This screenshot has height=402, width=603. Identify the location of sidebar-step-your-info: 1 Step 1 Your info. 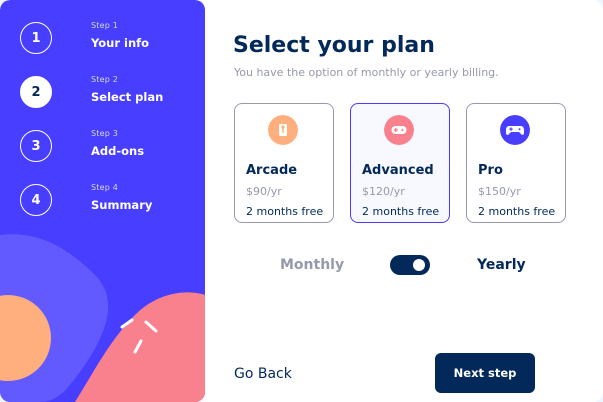
(110, 37).